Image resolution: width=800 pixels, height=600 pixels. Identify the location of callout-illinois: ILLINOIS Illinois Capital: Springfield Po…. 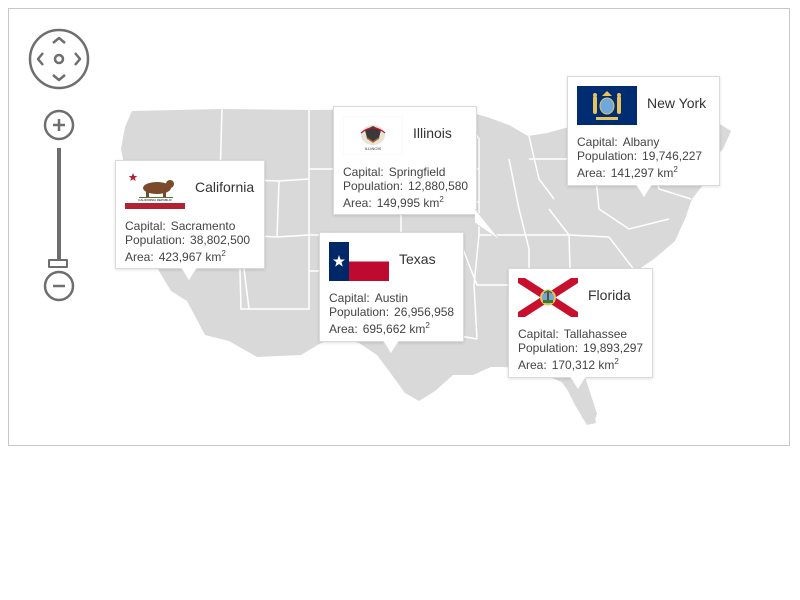
(405, 160).